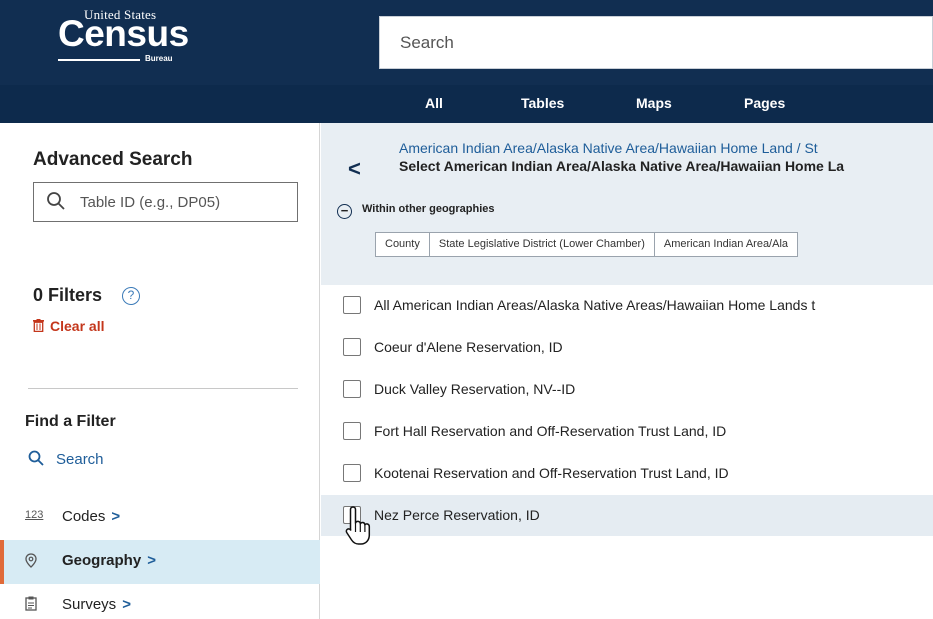 This screenshot has width=933, height=619. What do you see at coordinates (475, 389) in the screenshot?
I see `option-label: Duck Valley Reservation, NV--ID` at bounding box center [475, 389].